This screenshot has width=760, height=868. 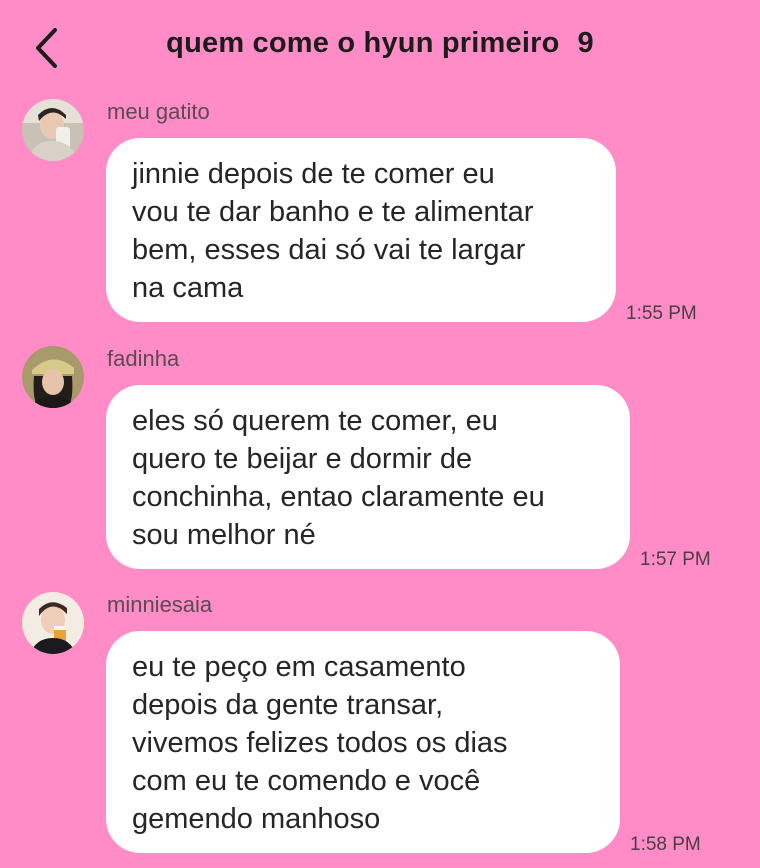 I want to click on message-line: depois da gente transar,, so click(x=288, y=705).